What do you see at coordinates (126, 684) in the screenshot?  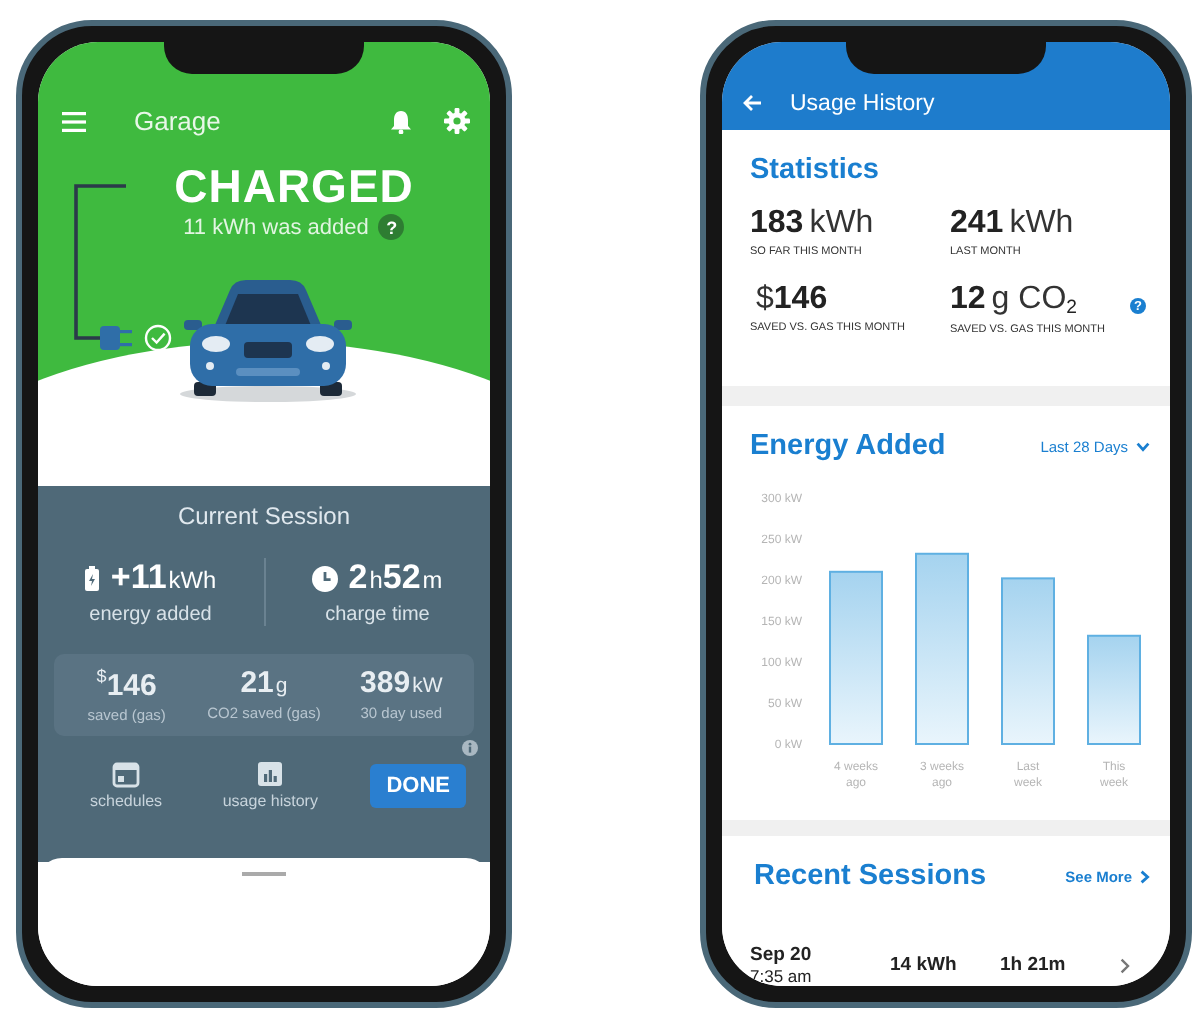 I see `stat-value: $^{$}$146` at bounding box center [126, 684].